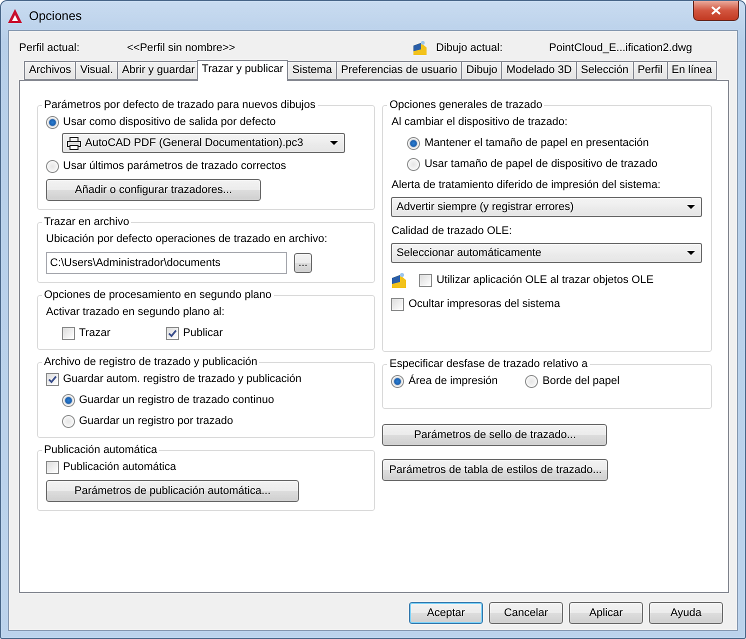 This screenshot has height=639, width=746. What do you see at coordinates (176, 400) in the screenshot?
I see `radio-label: Guardar un registro de trazado continuo` at bounding box center [176, 400].